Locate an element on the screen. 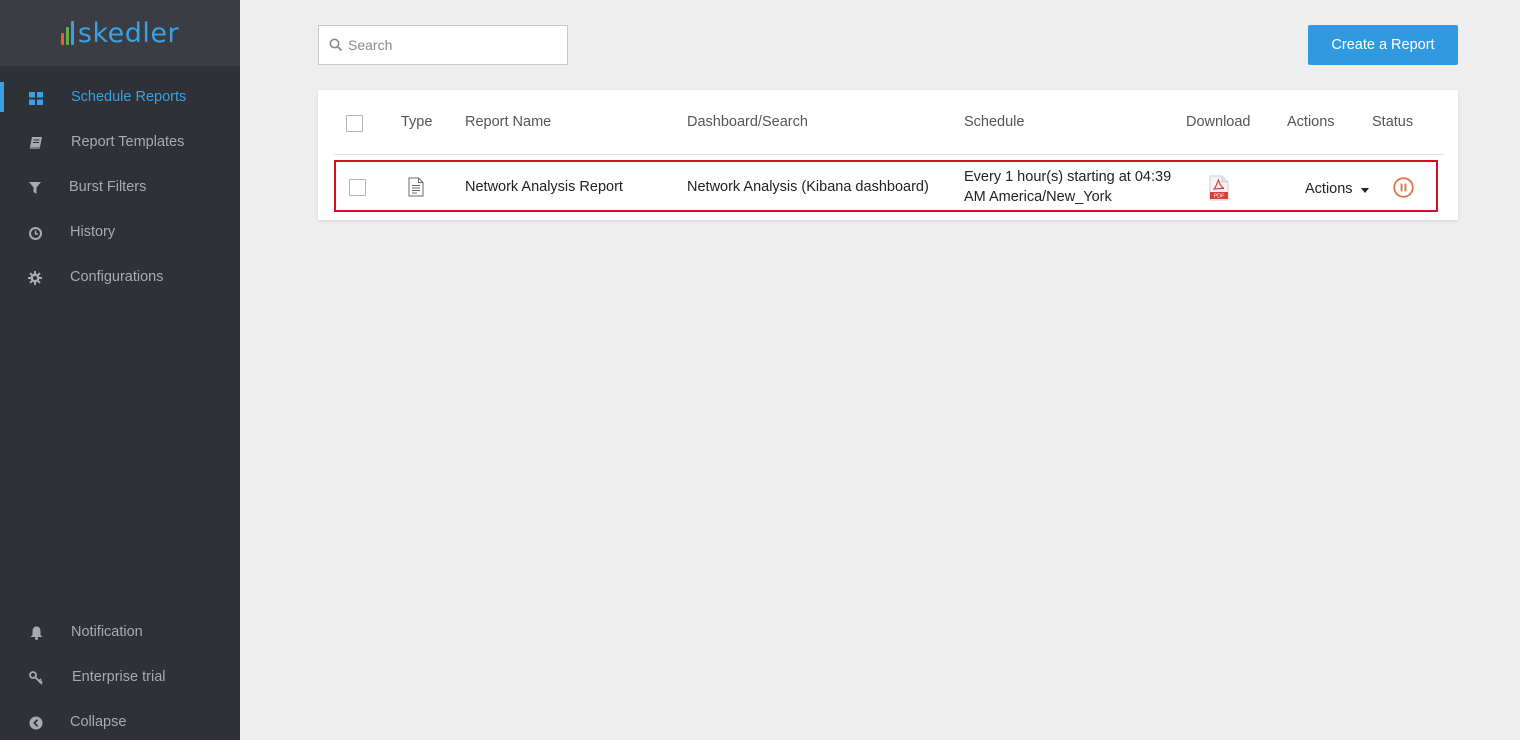  pause-circle-icon is located at coordinates (1403, 189).